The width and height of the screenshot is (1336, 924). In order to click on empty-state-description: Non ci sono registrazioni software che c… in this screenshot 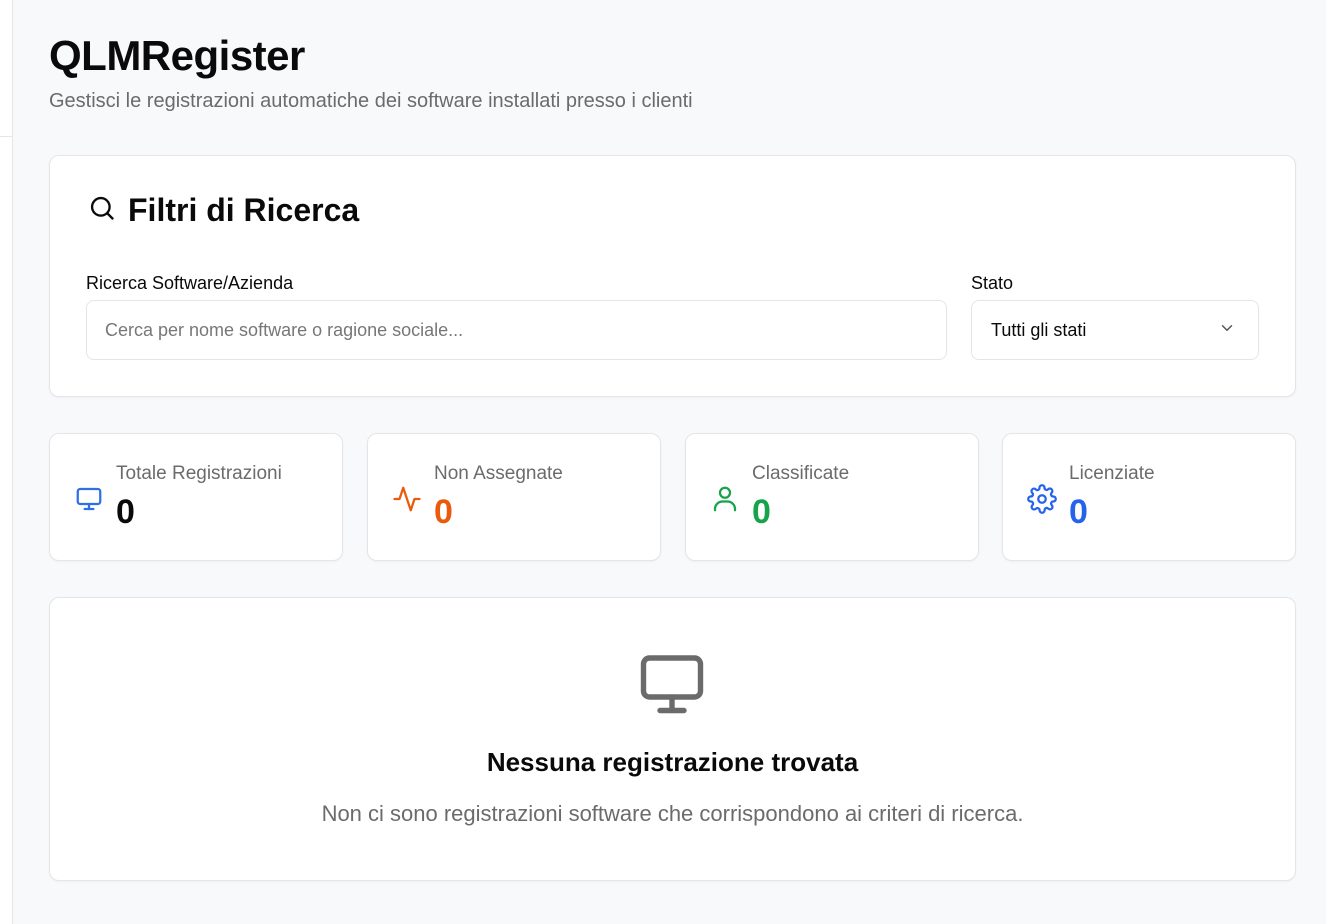, I will do `click(672, 813)`.